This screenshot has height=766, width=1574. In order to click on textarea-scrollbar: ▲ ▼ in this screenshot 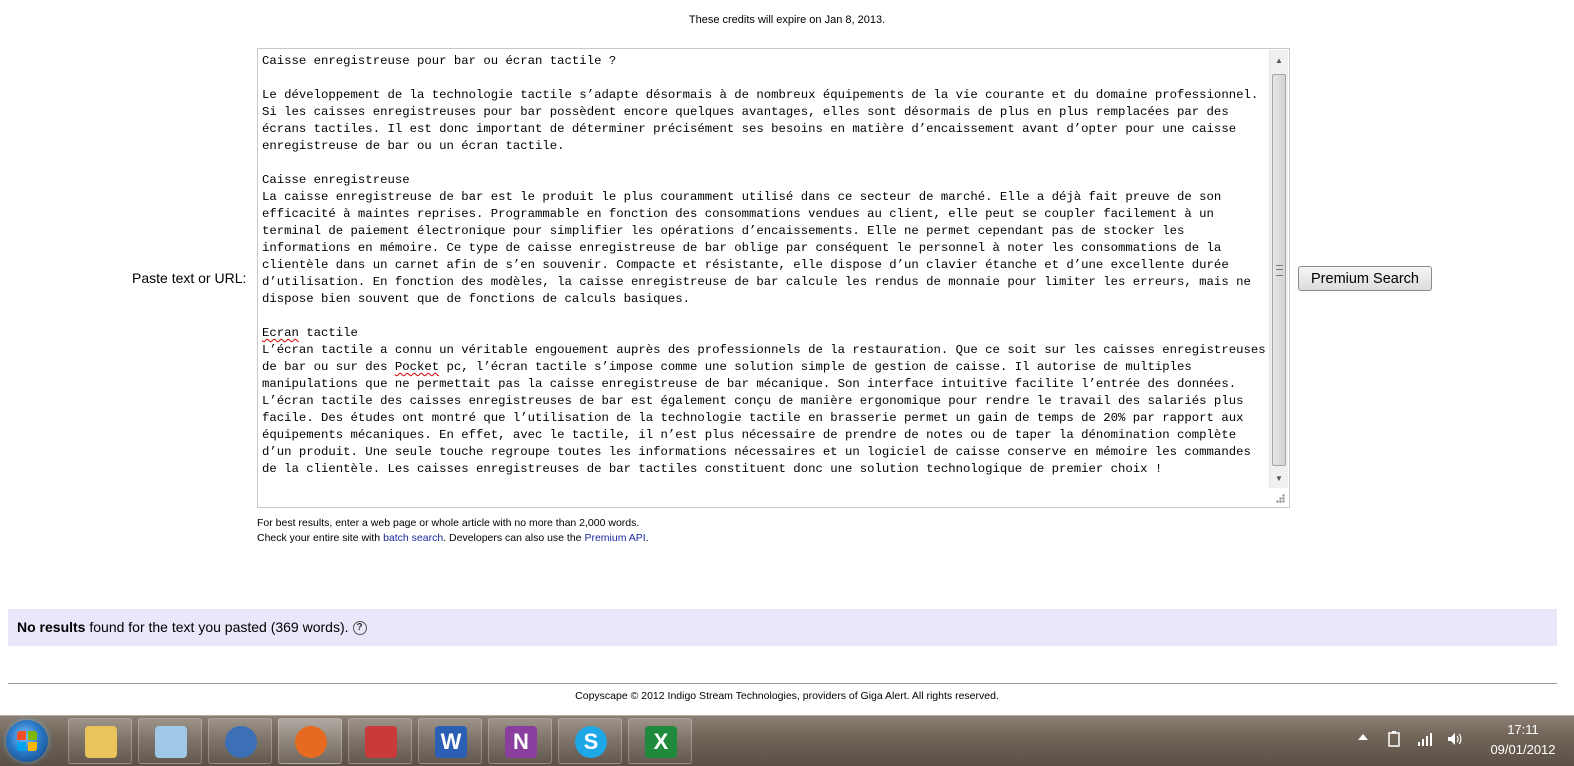, I will do `click(1278, 269)`.